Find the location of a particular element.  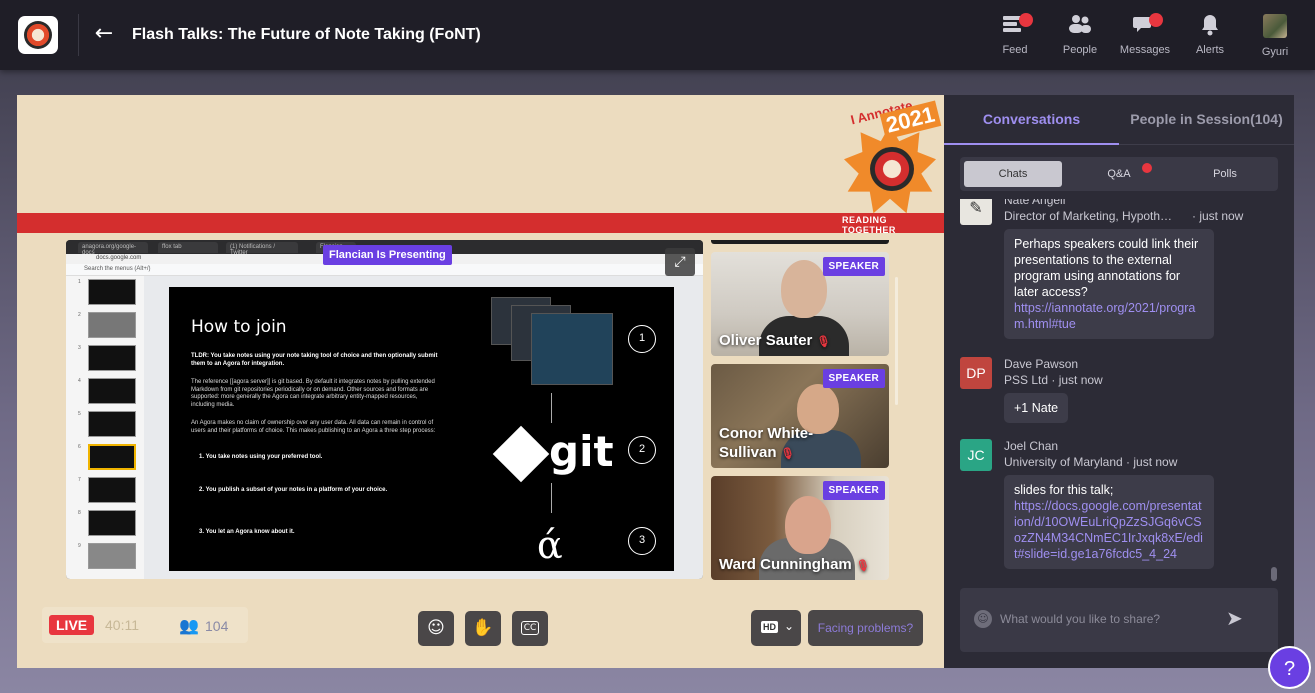

slide-screenshots is located at coordinates (555, 339).